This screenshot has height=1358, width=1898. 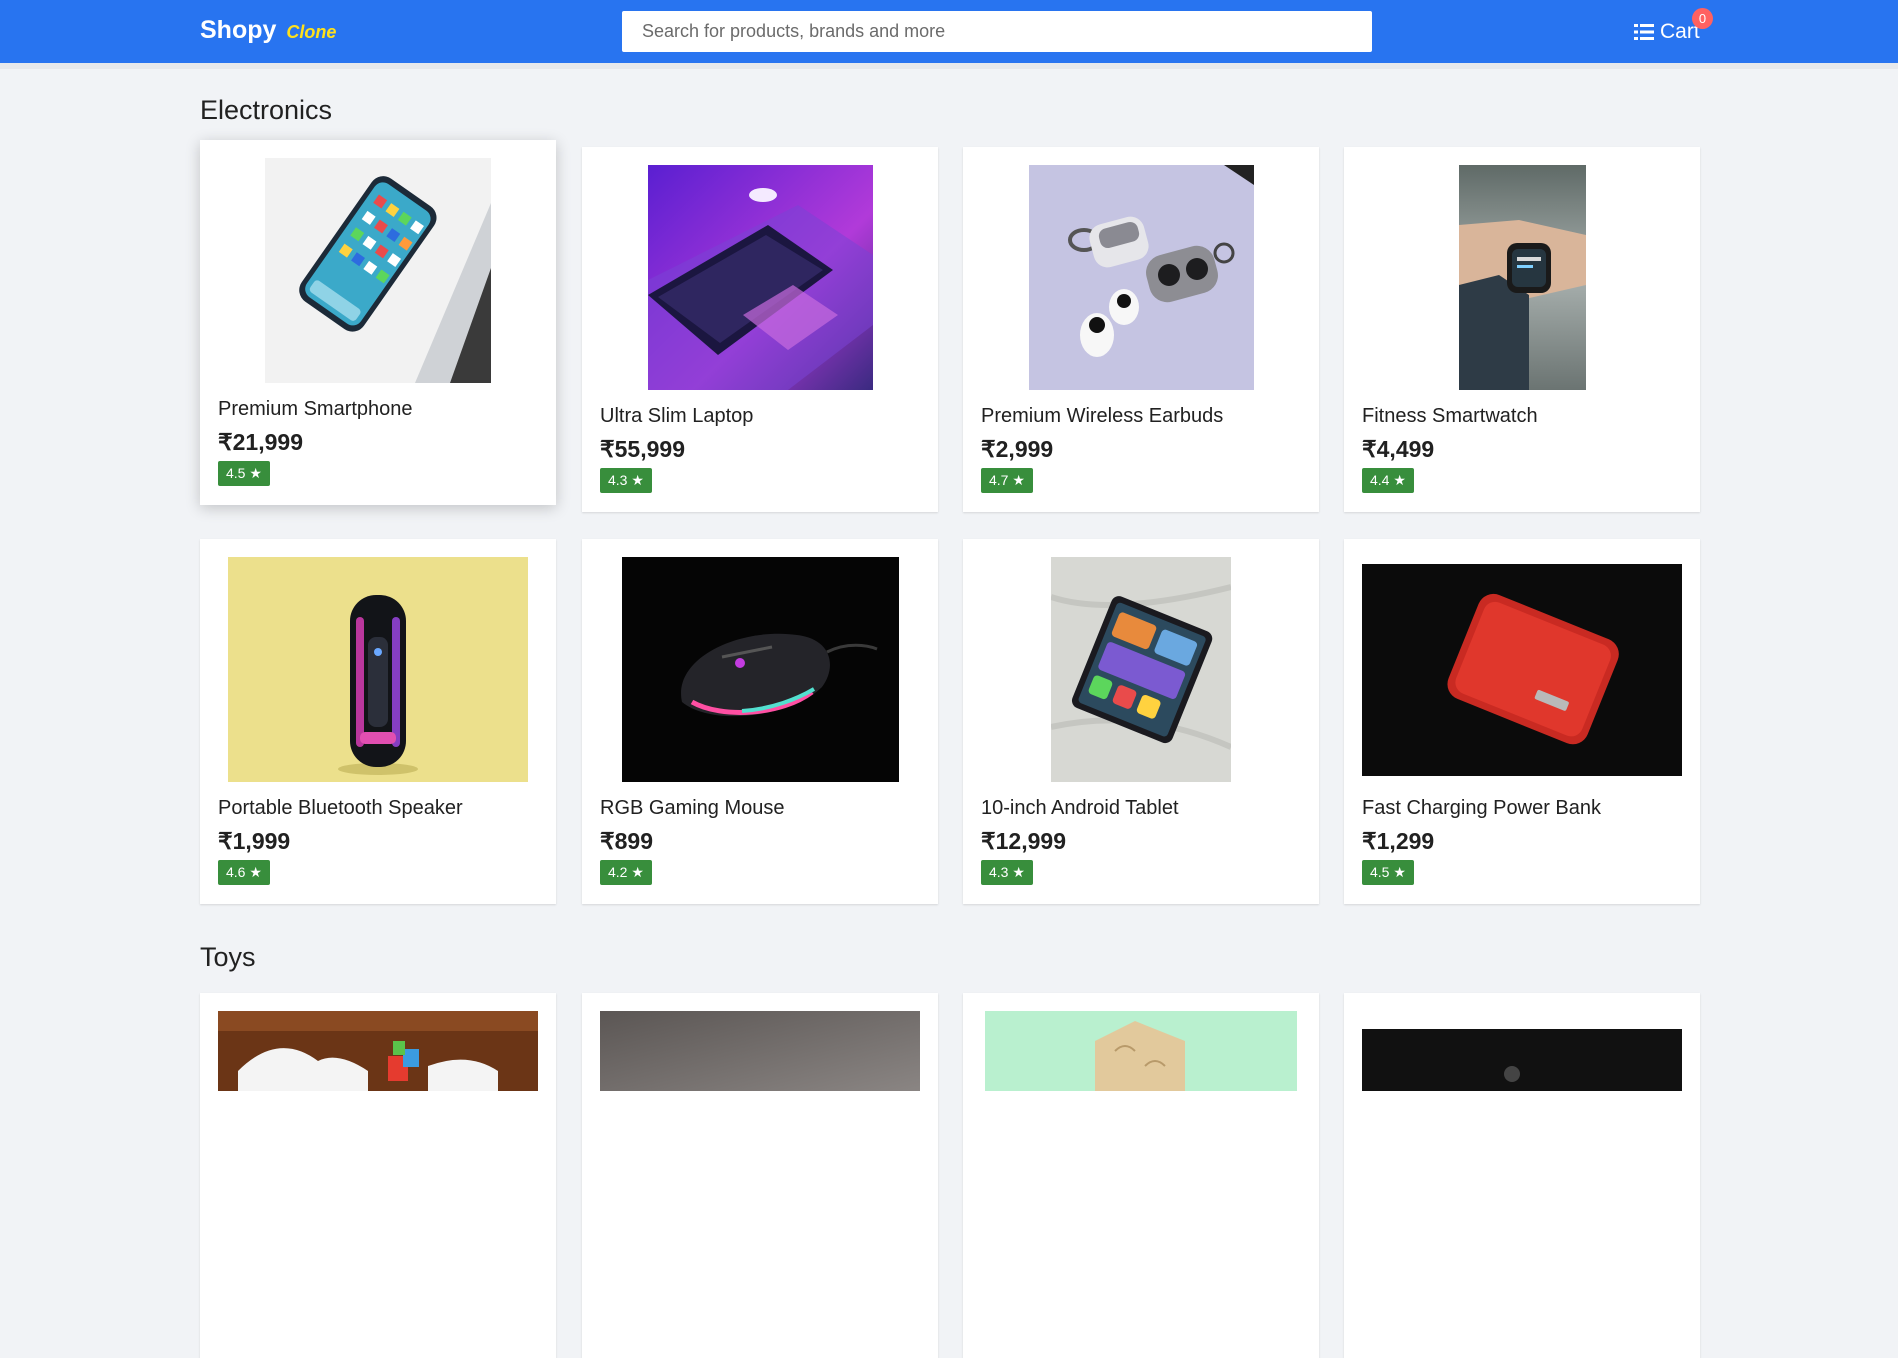 I want to click on product-name: 10-inch Android Tablet, so click(x=1080, y=808).